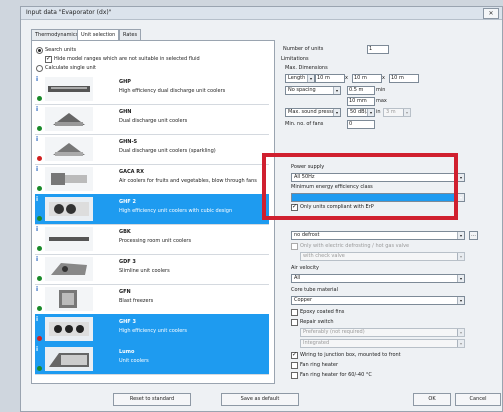  What do you see at coordinates (127, 352) in the screenshot?
I see `unit-name: Lumo` at bounding box center [127, 352].